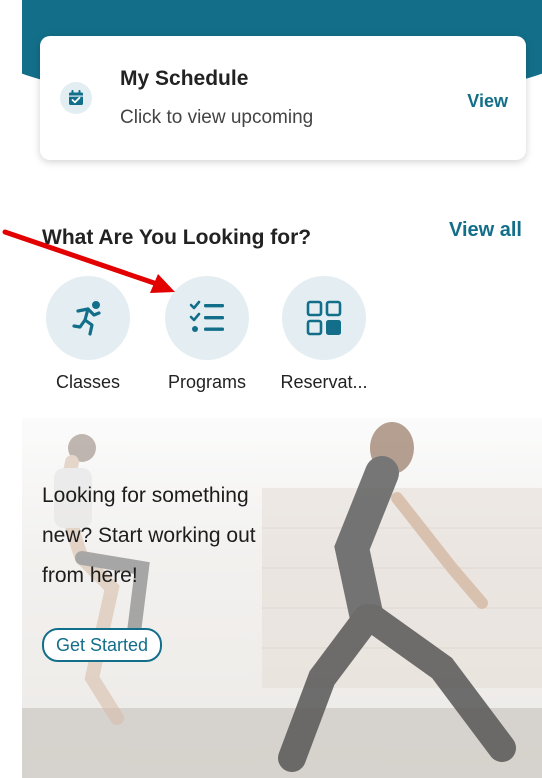 The width and height of the screenshot is (542, 778). What do you see at coordinates (76, 98) in the screenshot?
I see `calendar-check-icon` at bounding box center [76, 98].